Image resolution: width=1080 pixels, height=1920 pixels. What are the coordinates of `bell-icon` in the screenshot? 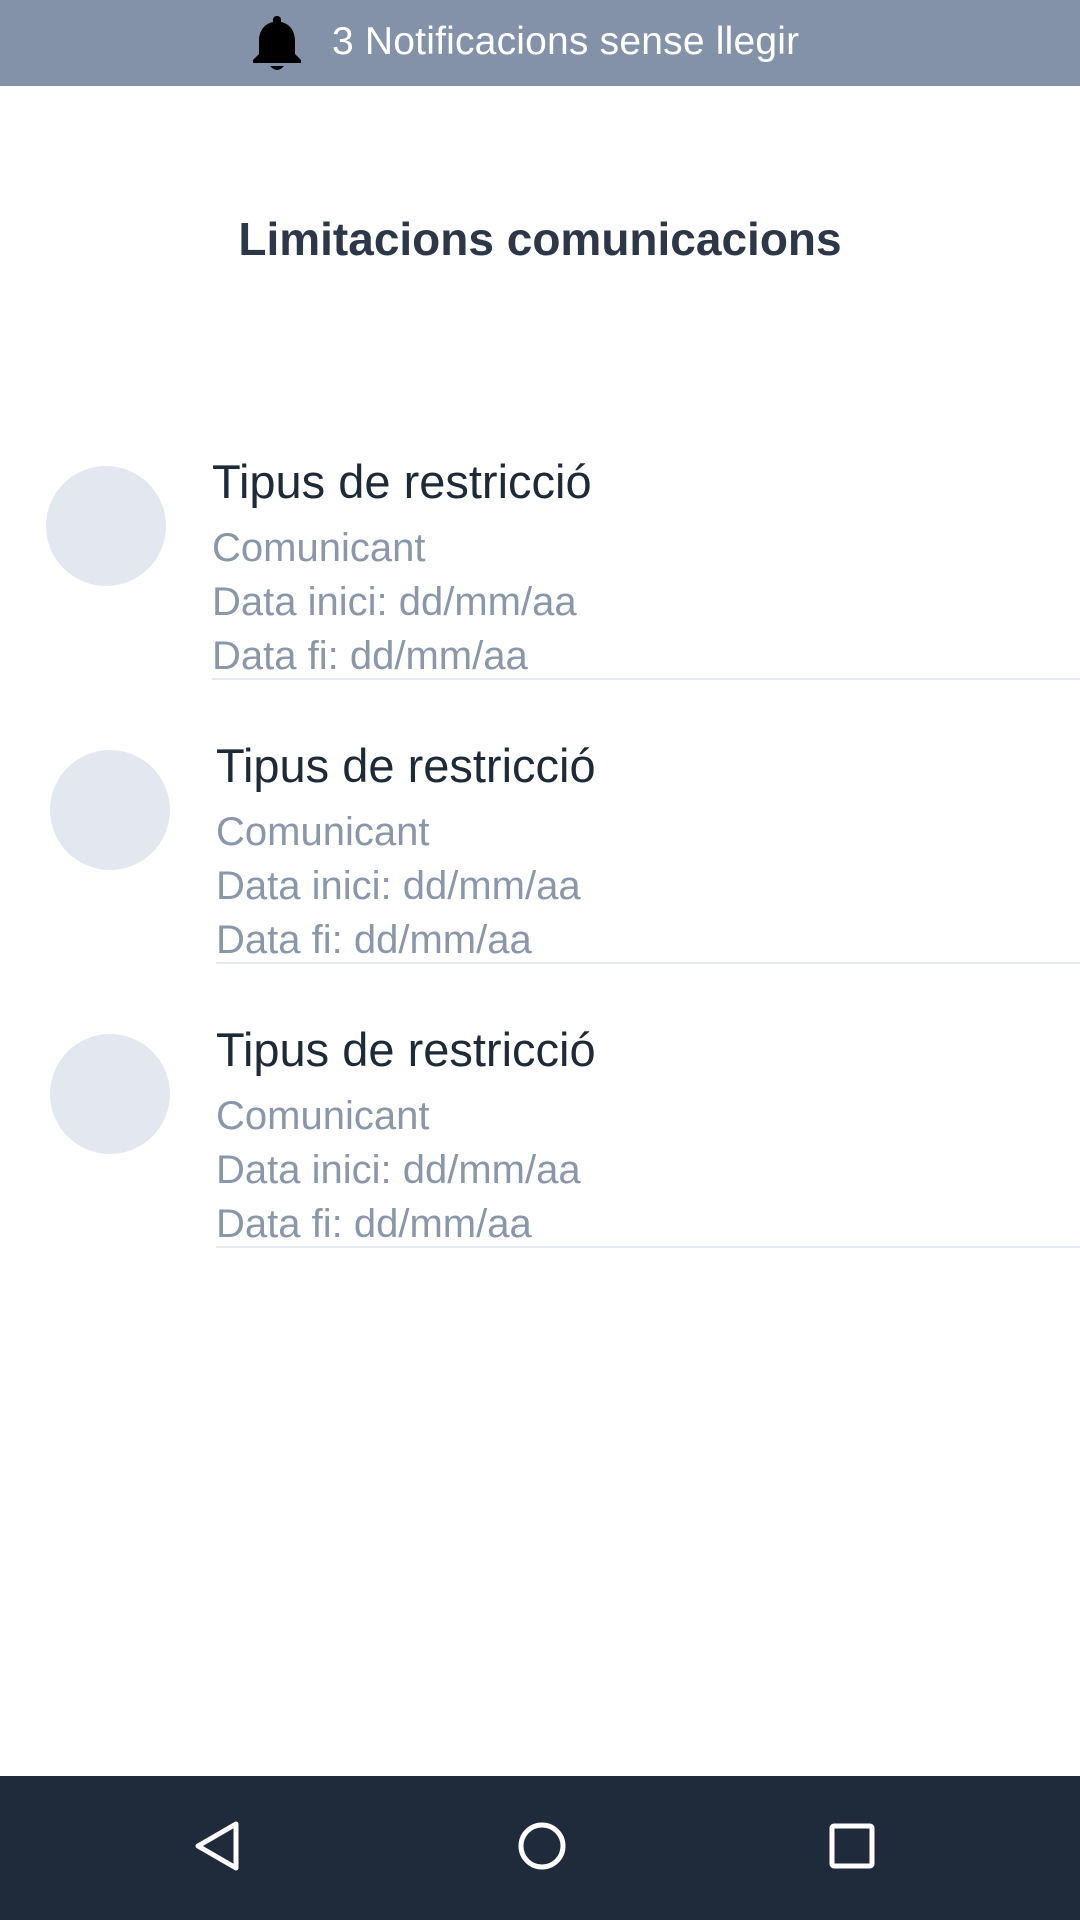 It's located at (277, 43).